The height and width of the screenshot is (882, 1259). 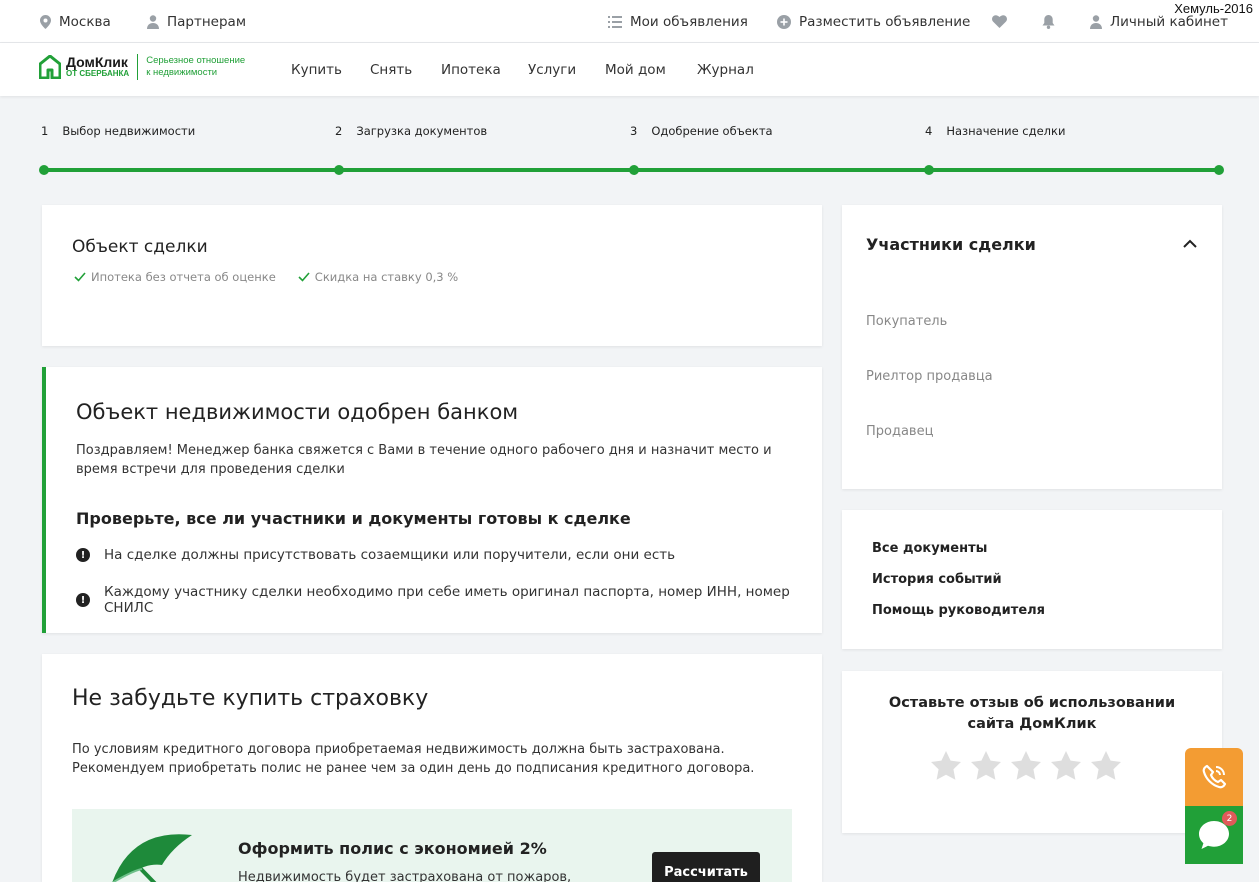 I want to click on phone-icon, so click(x=1214, y=776).